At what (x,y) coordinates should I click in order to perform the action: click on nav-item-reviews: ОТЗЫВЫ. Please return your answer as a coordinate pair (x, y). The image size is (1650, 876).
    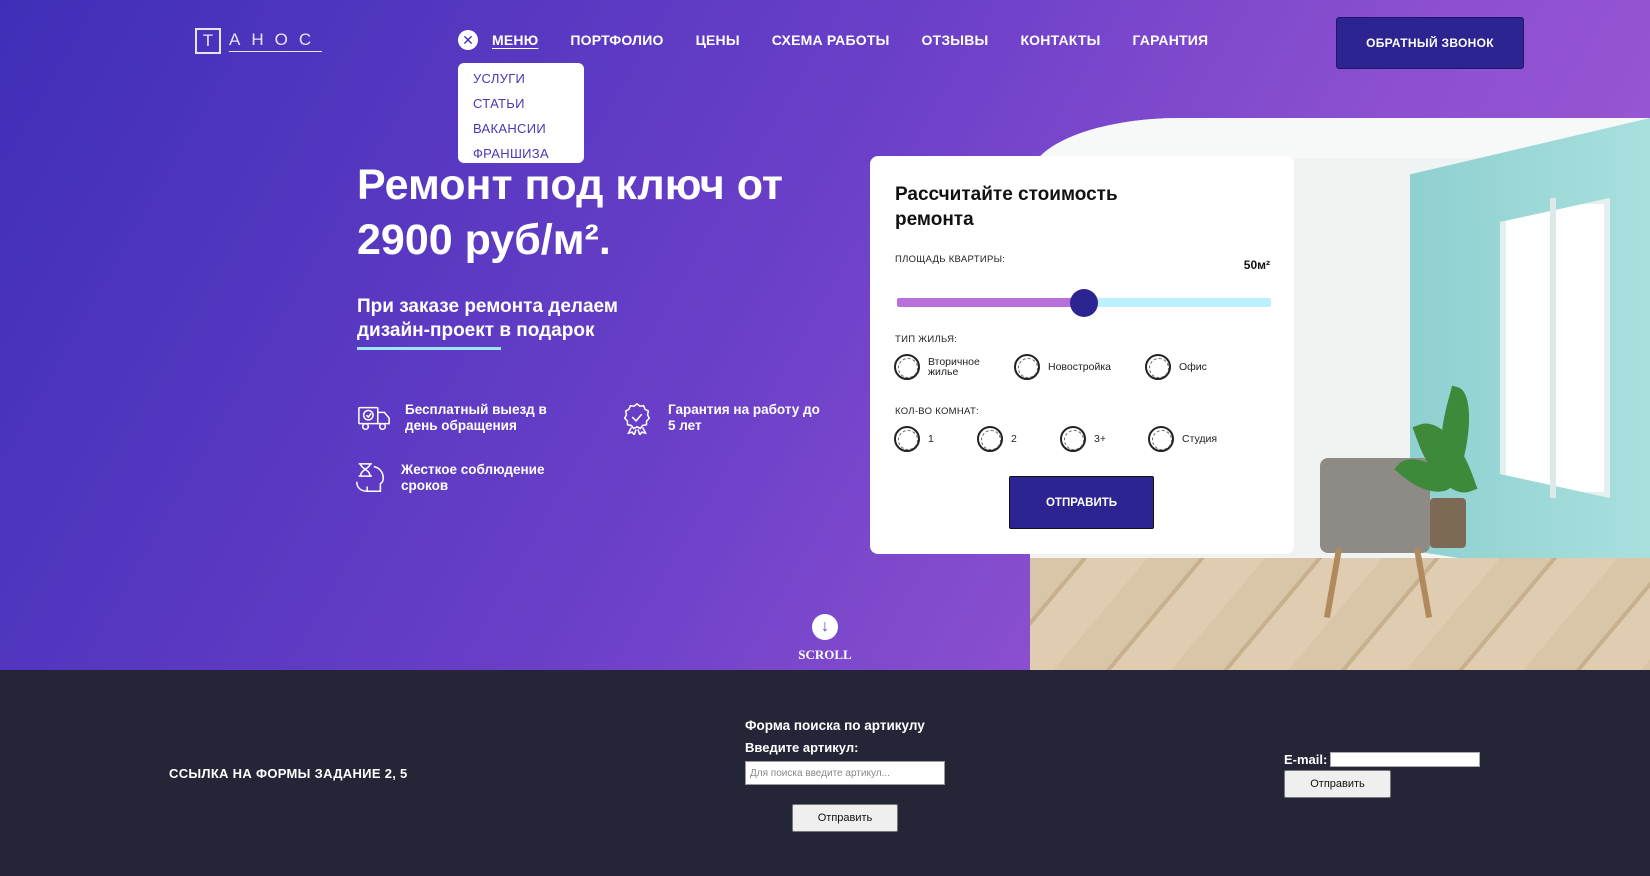
    Looking at the image, I should click on (955, 40).